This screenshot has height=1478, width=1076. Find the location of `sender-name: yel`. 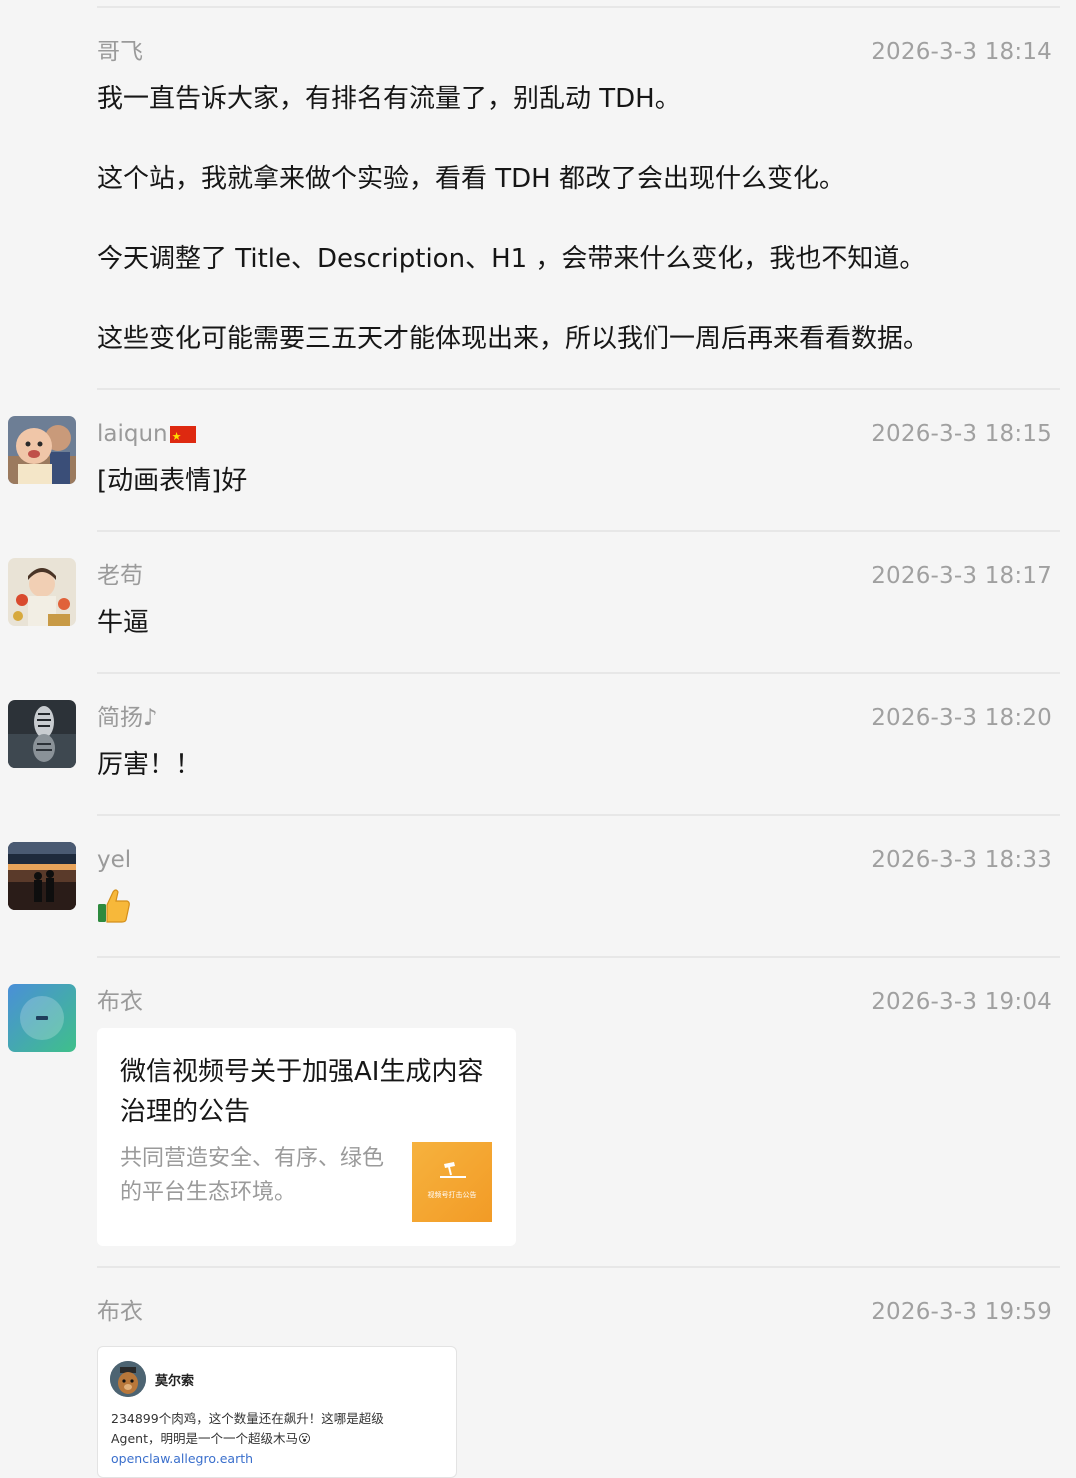

sender-name: yel is located at coordinates (114, 860).